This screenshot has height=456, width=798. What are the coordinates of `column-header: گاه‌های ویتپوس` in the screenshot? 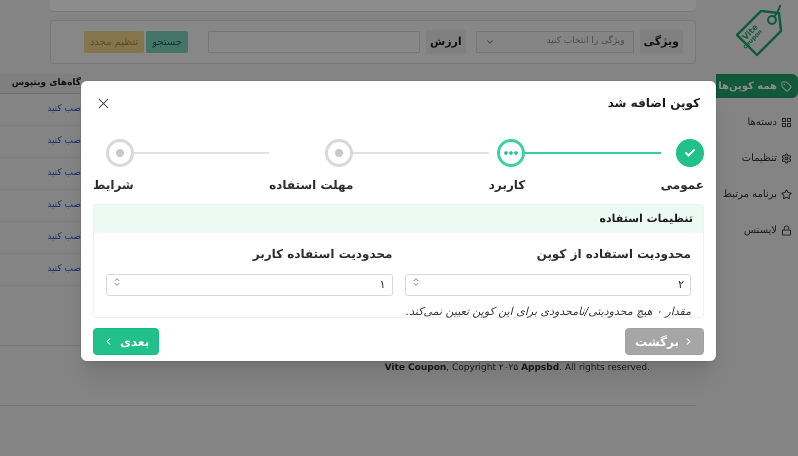 It's located at (40, 84).